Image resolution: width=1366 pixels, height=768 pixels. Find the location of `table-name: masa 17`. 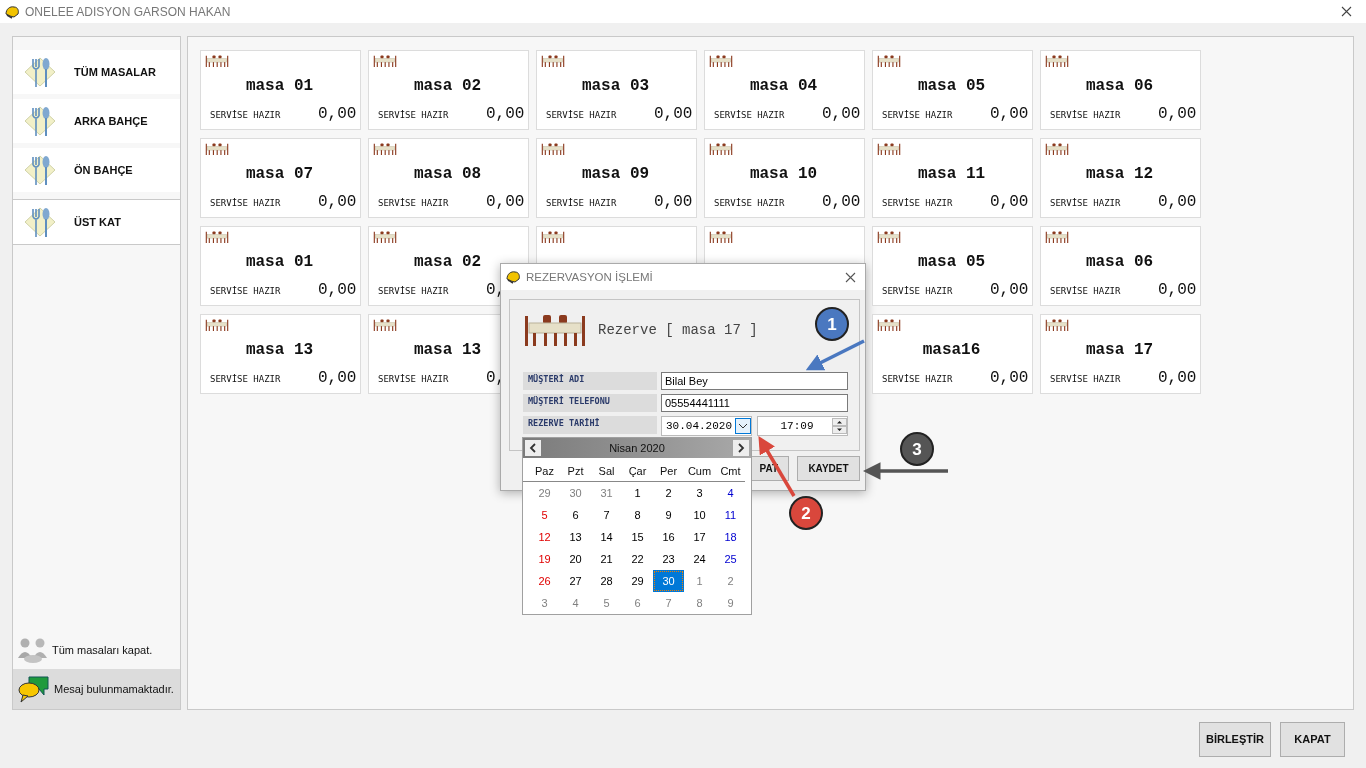

table-name: masa 17 is located at coordinates (1119, 351).